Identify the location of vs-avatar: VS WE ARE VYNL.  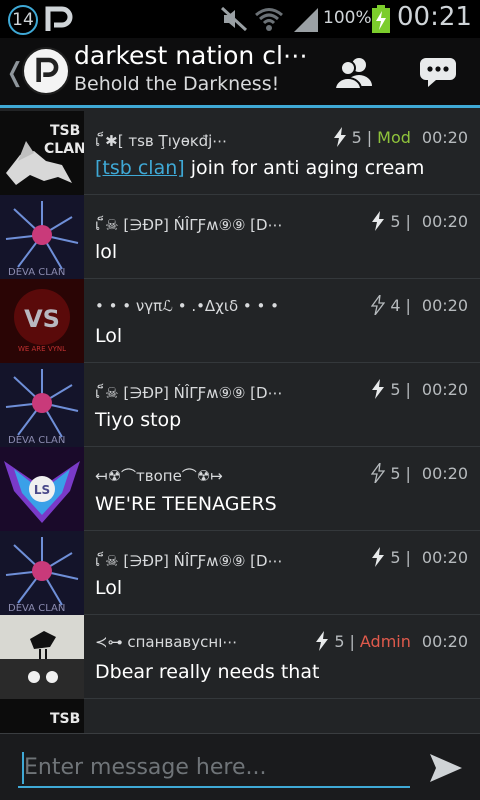
(42, 321).